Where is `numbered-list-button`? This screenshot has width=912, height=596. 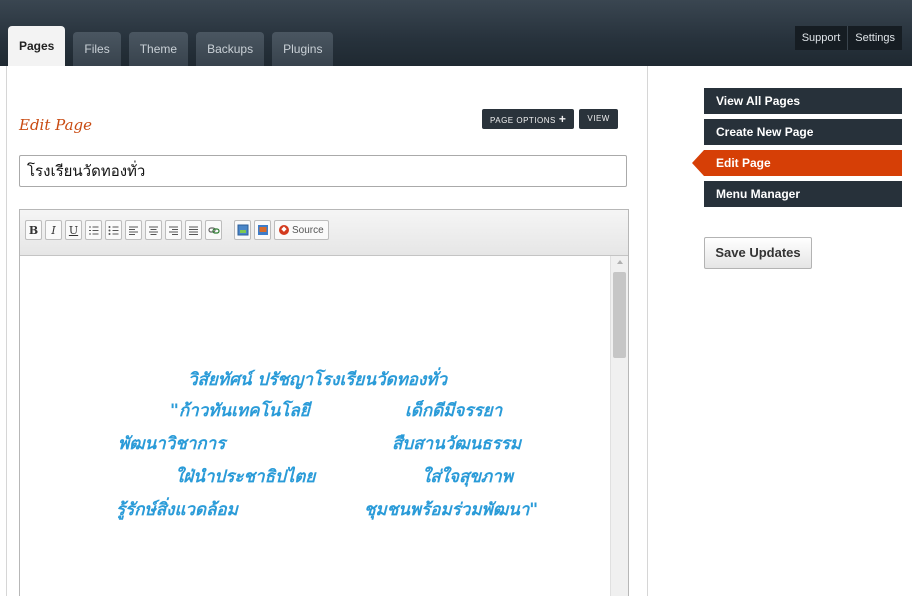 numbered-list-button is located at coordinates (93, 230).